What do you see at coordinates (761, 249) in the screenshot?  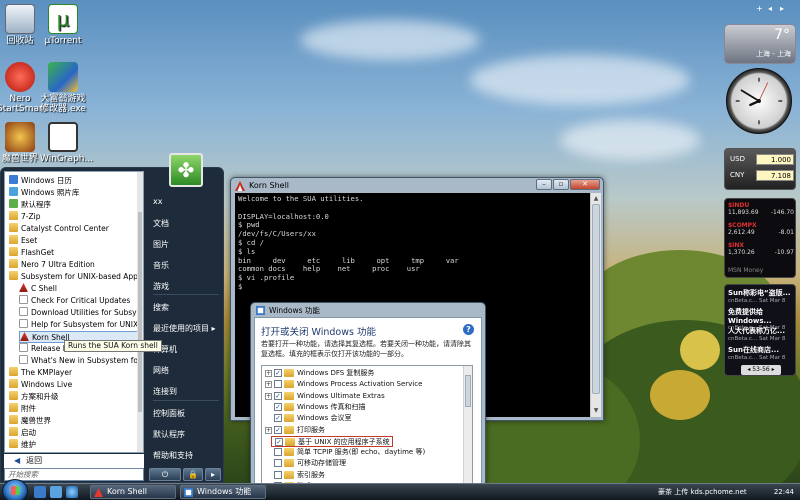 I see `stock-item: $INX 1,370.26 -10.97` at bounding box center [761, 249].